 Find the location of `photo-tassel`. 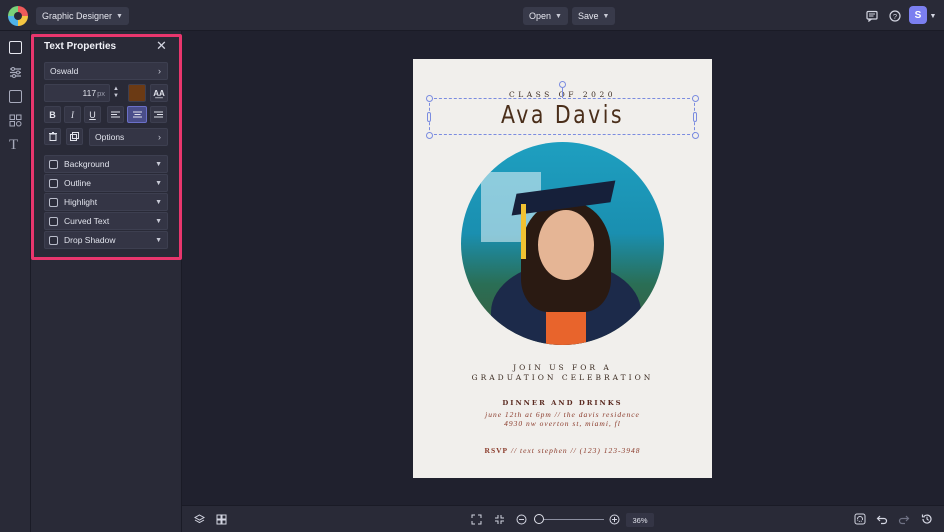

photo-tassel is located at coordinates (523, 231).